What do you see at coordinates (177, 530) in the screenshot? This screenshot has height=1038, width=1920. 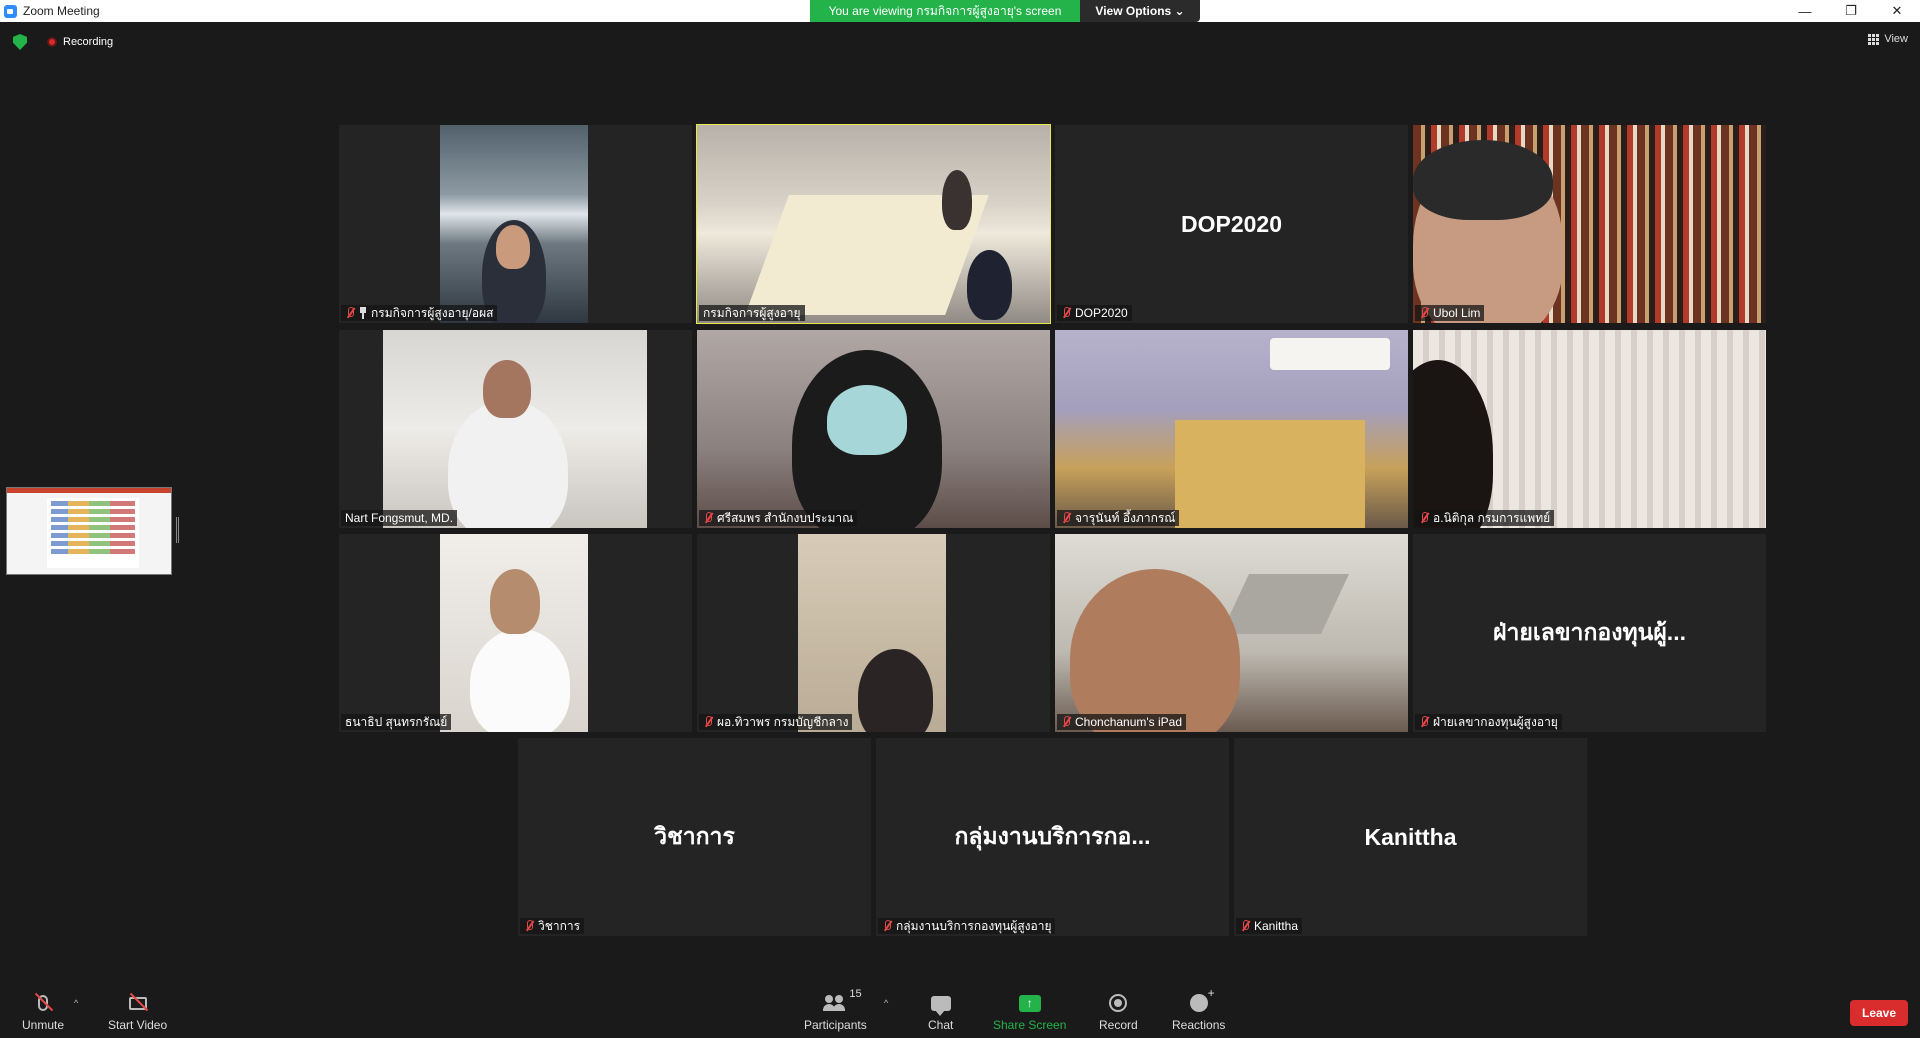 I see `thumbnail-drag-handle` at bounding box center [177, 530].